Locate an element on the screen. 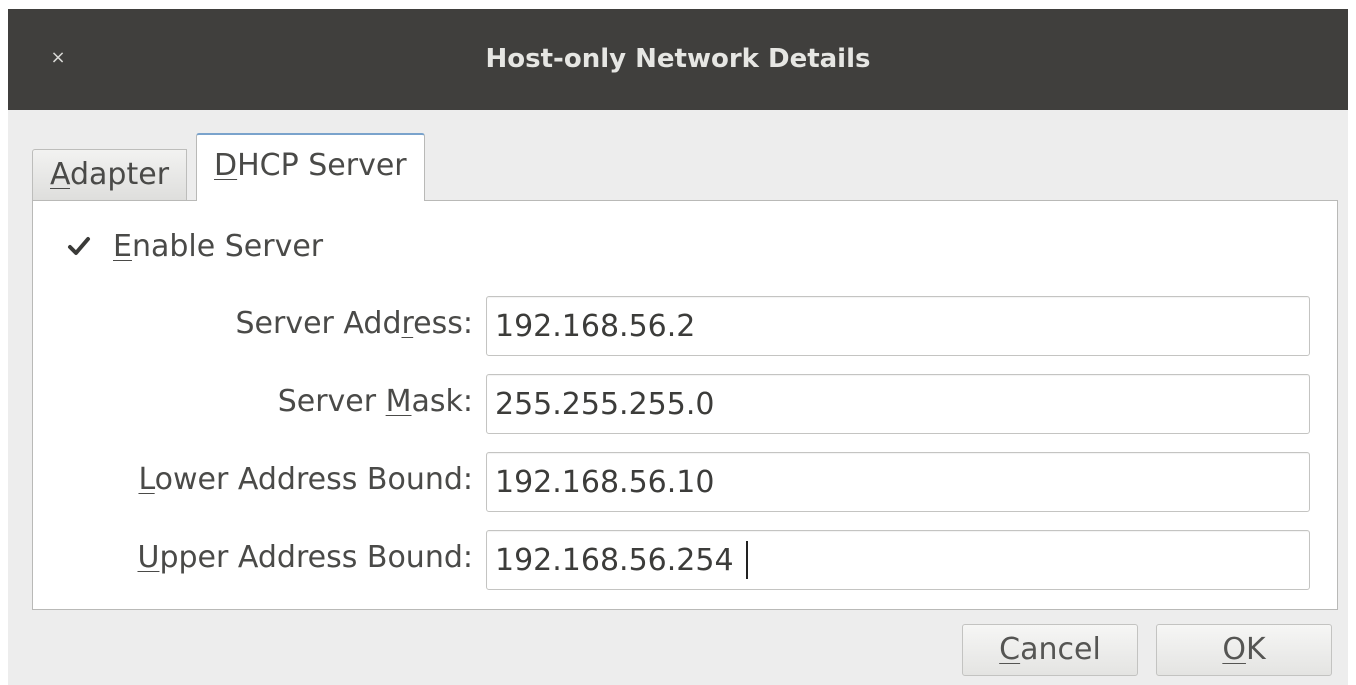 This screenshot has width=1356, height=685. server-mask-label-post: ask: is located at coordinates (442, 401).